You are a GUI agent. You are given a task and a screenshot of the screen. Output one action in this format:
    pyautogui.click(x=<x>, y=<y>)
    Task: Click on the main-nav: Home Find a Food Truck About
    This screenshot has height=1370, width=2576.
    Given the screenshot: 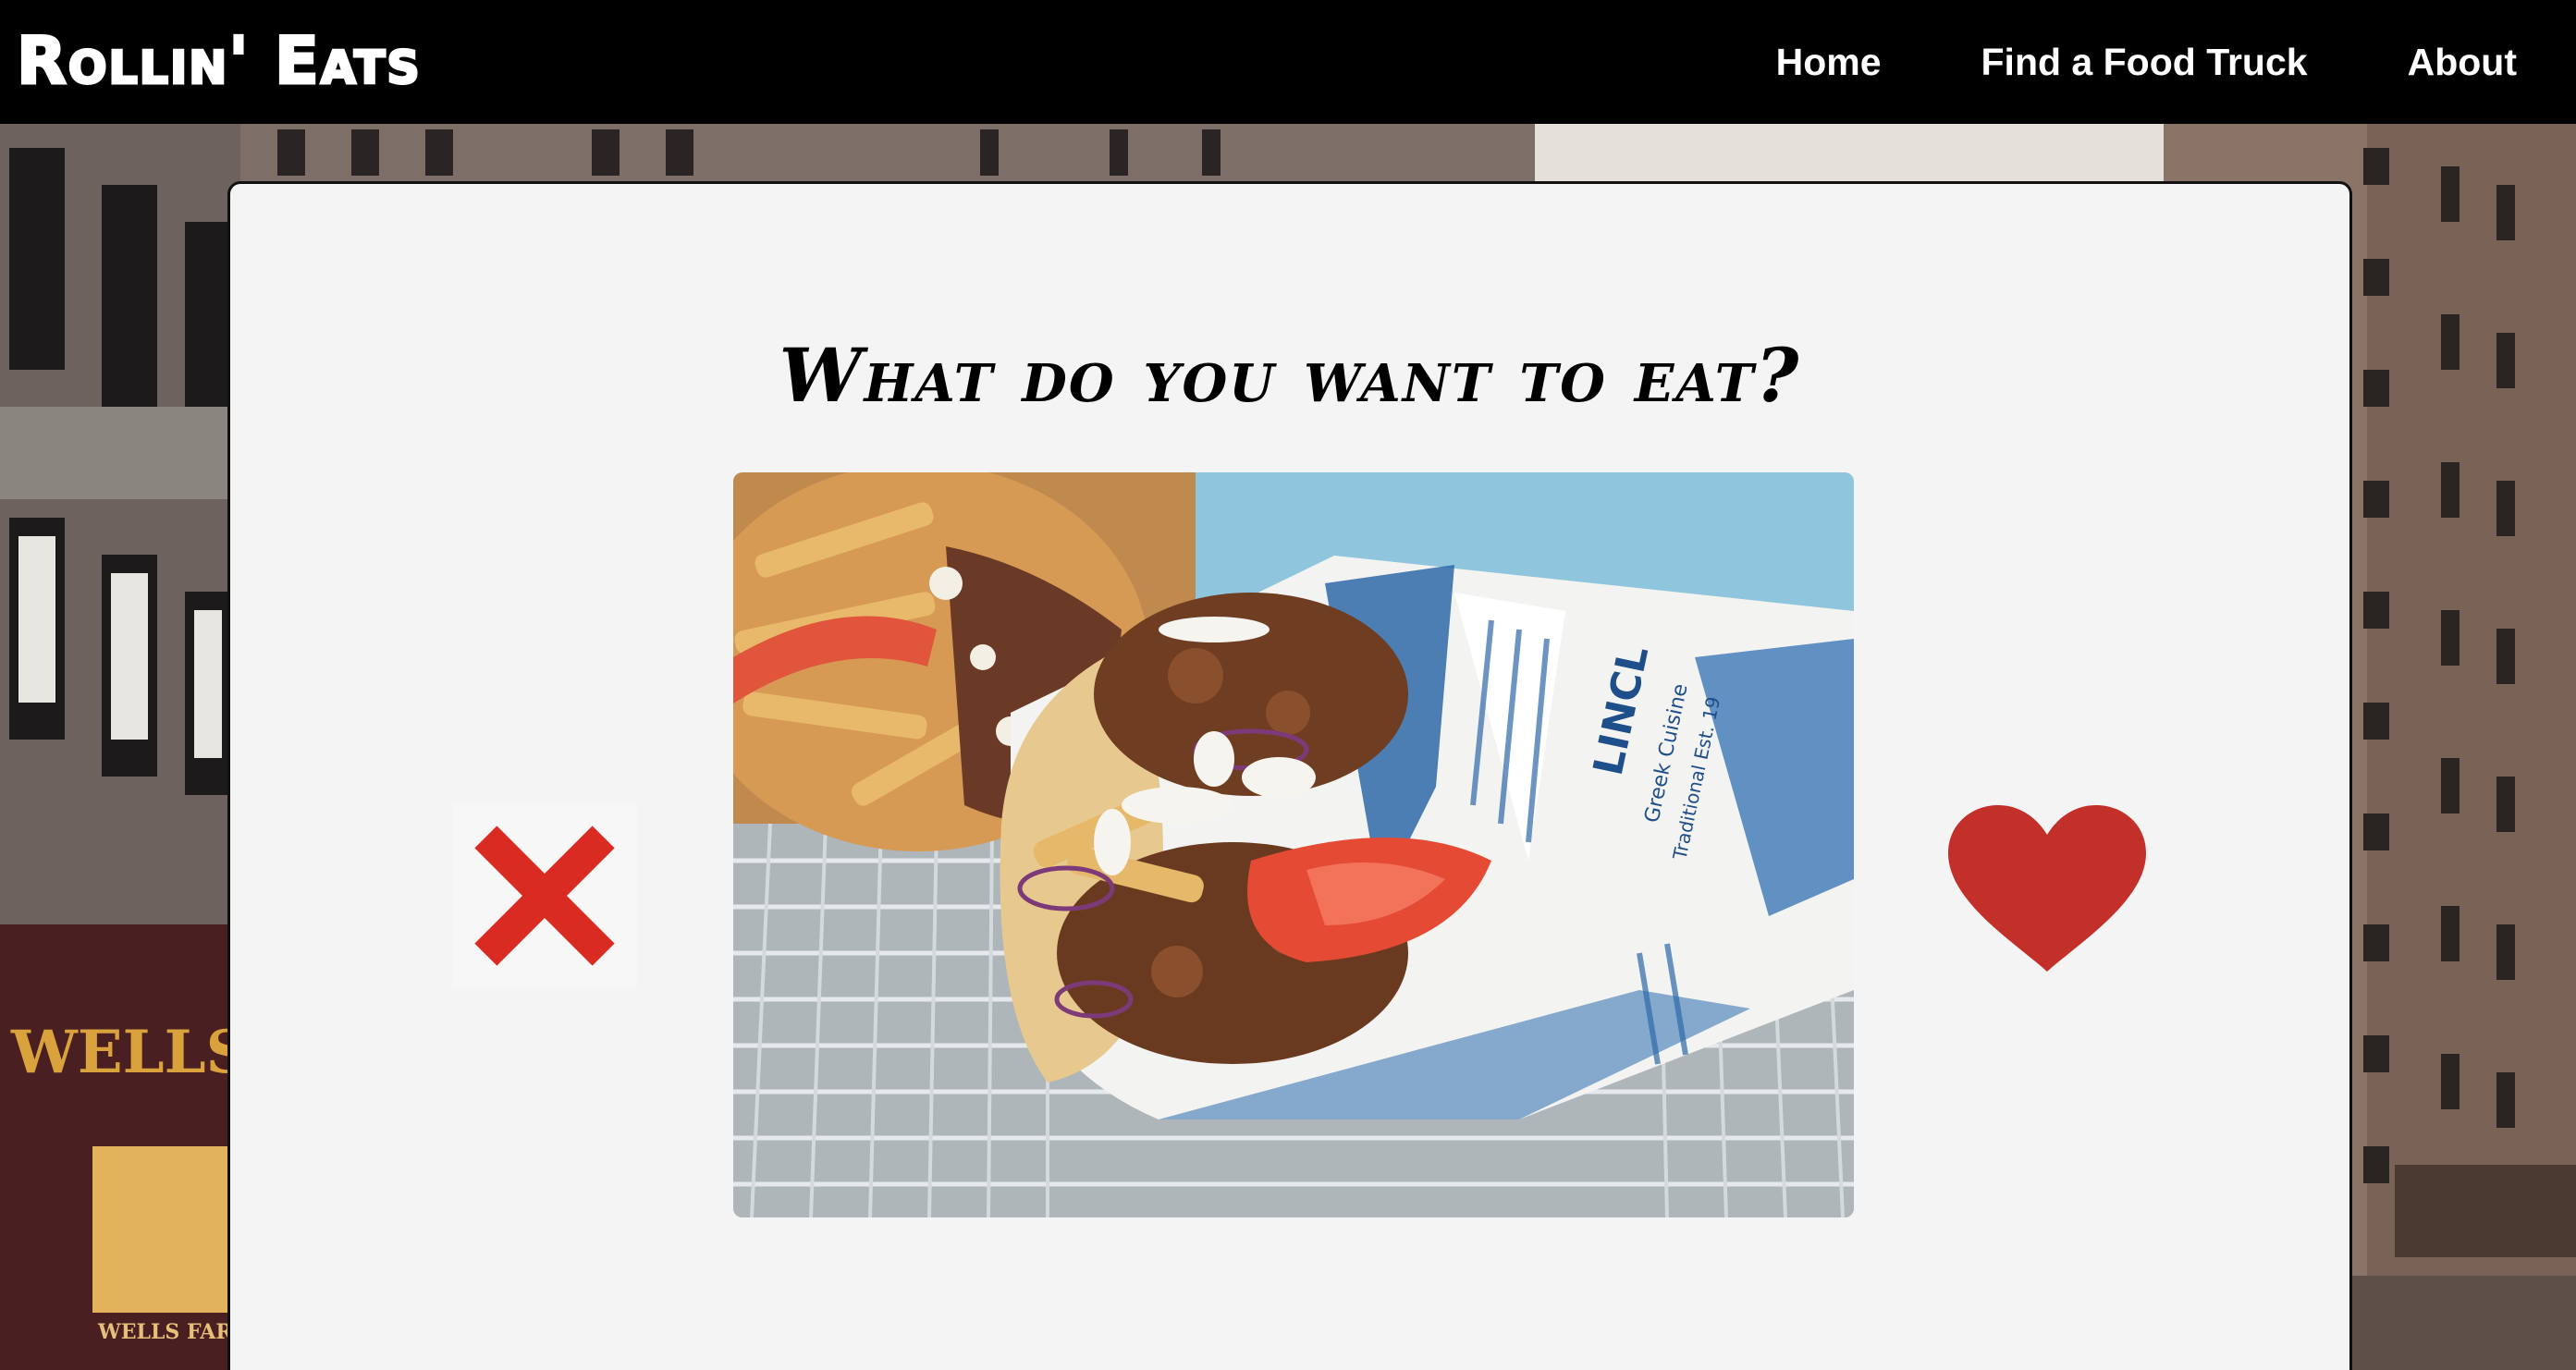 What is the action you would take?
    pyautogui.click(x=2146, y=62)
    